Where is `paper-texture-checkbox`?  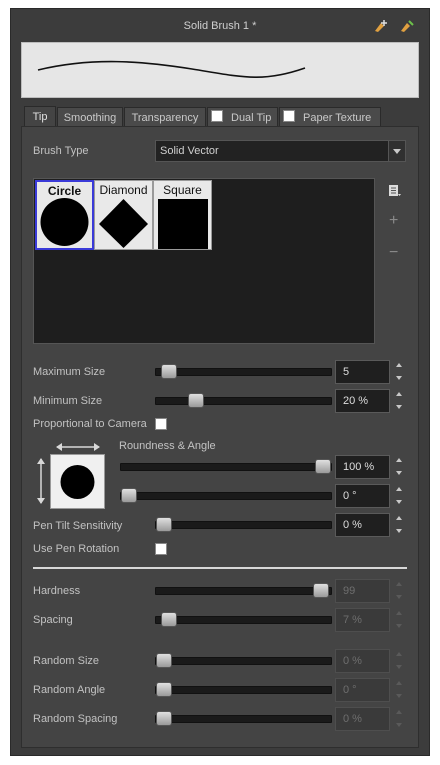
paper-texture-checkbox is located at coordinates (289, 116).